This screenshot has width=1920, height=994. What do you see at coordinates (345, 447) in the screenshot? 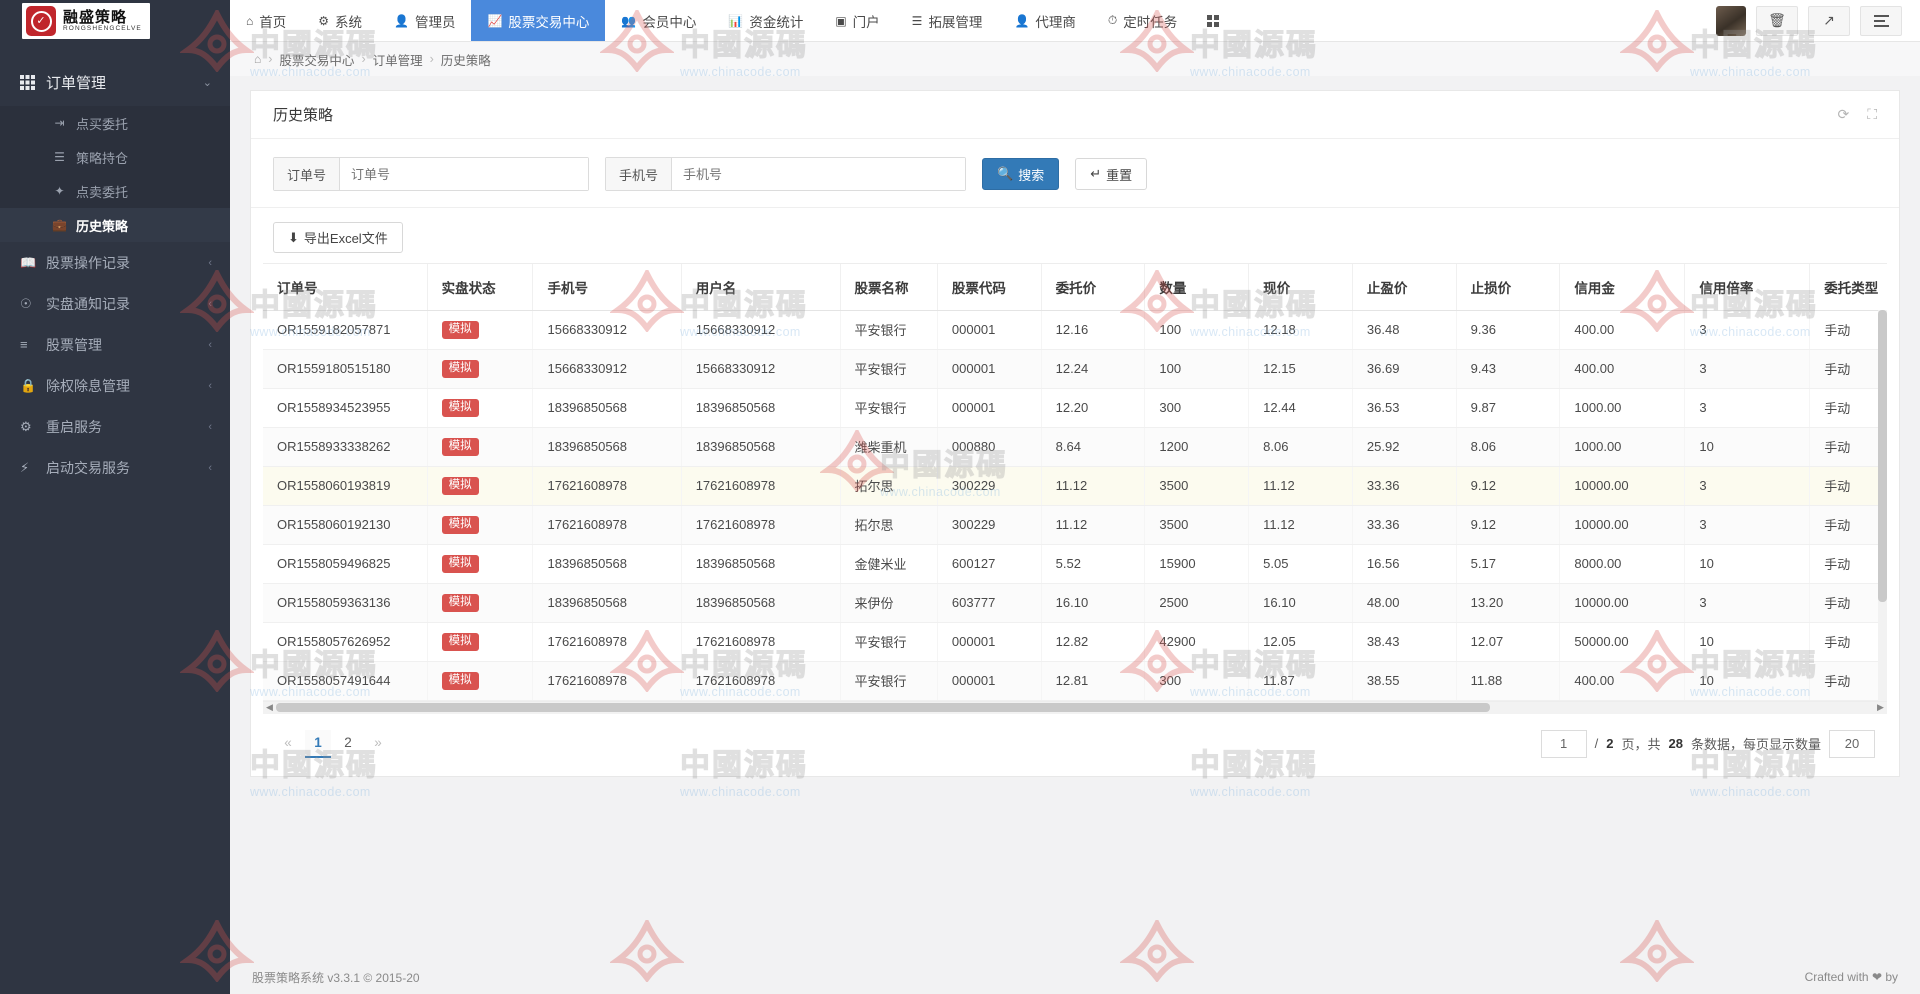
I see `cell-order-no: OR1558933338262` at bounding box center [345, 447].